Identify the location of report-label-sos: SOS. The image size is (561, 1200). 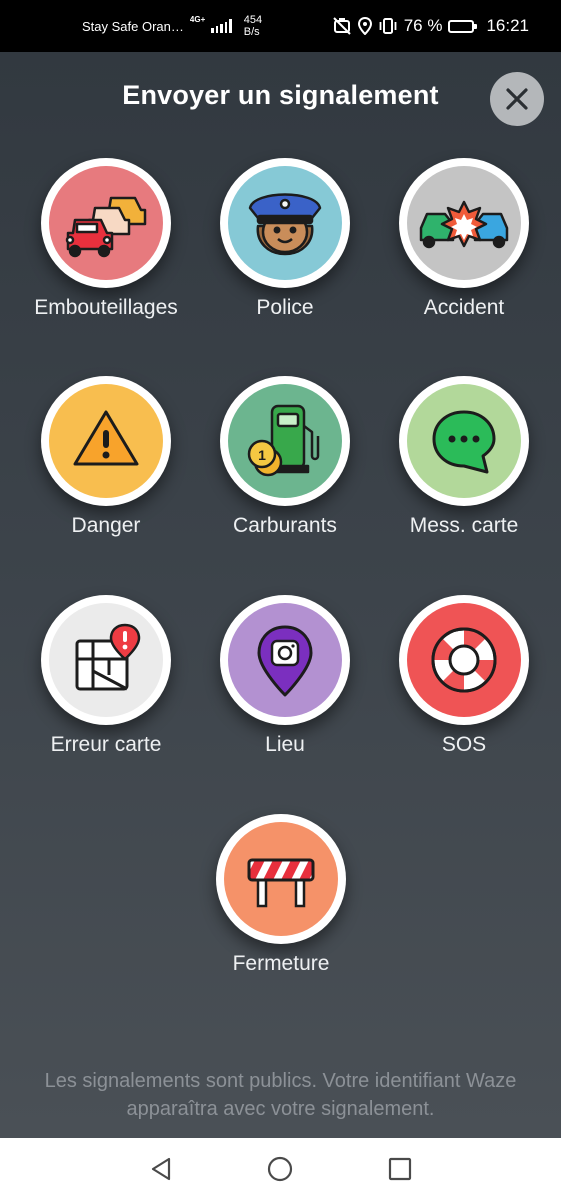
(464, 744).